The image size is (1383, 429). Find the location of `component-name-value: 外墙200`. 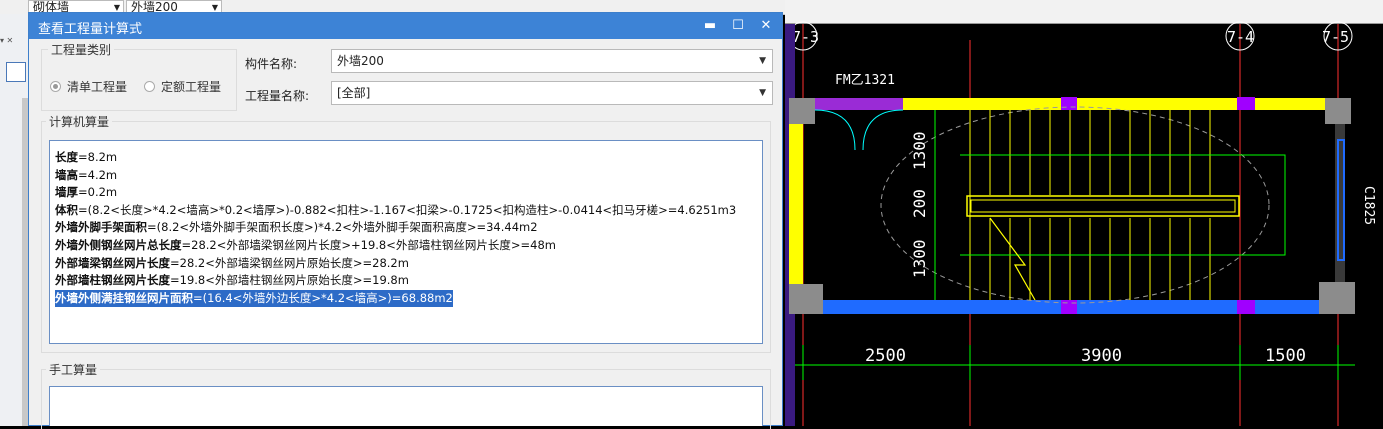

component-name-value: 外墙200 is located at coordinates (360, 61).